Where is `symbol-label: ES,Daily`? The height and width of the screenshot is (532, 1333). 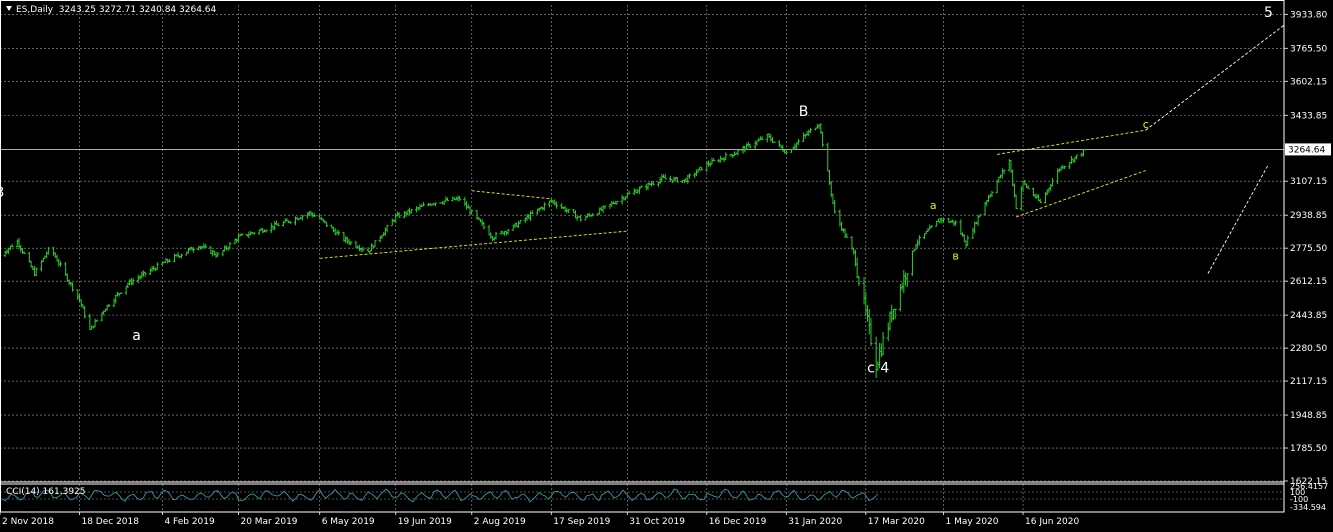 symbol-label: ES,Daily is located at coordinates (35, 10).